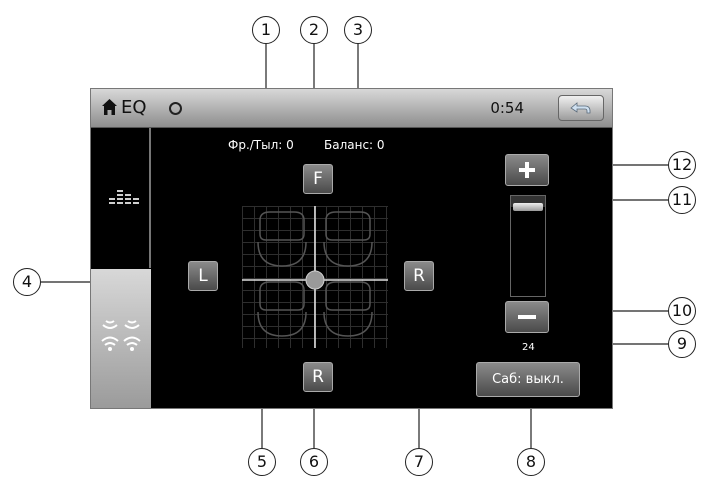 Image resolution: width=705 pixels, height=481 pixels. What do you see at coordinates (531, 462) in the screenshot?
I see `callout-8: 8` at bounding box center [531, 462].